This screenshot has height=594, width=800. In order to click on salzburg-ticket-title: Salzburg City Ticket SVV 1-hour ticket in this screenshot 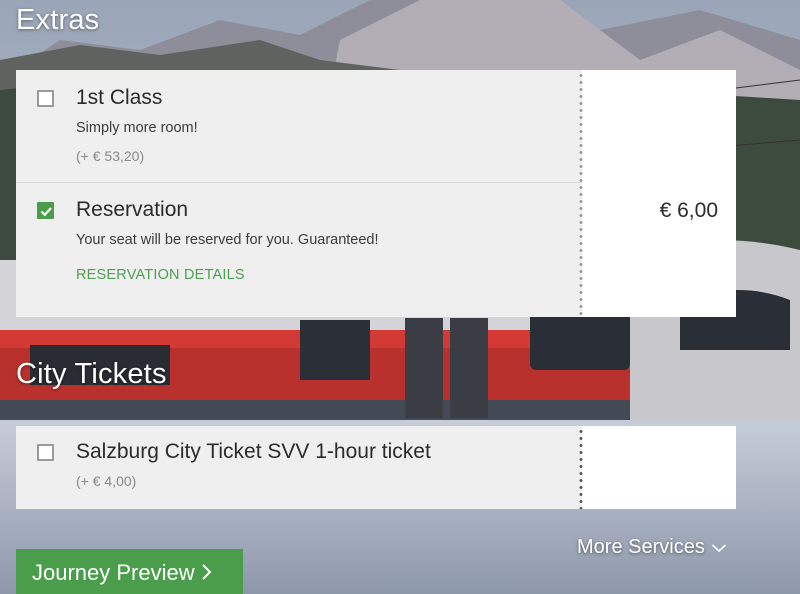, I will do `click(253, 451)`.